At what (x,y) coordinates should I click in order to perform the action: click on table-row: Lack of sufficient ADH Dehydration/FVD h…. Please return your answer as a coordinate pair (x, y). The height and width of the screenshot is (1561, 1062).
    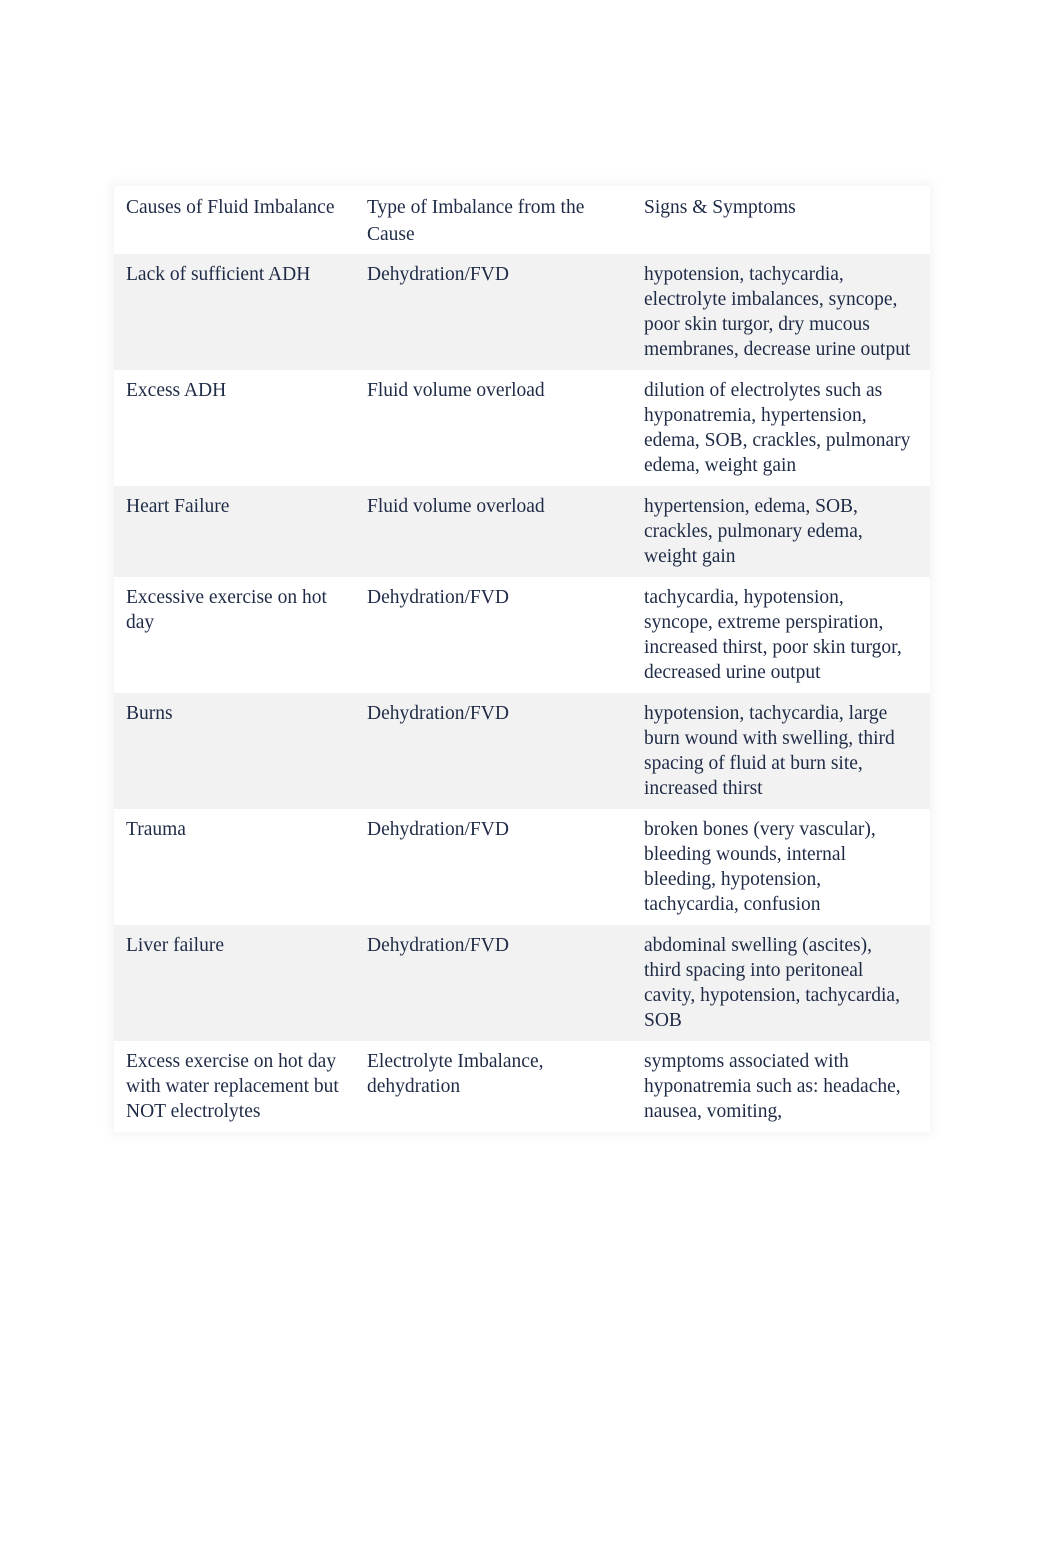
    Looking at the image, I should click on (522, 312).